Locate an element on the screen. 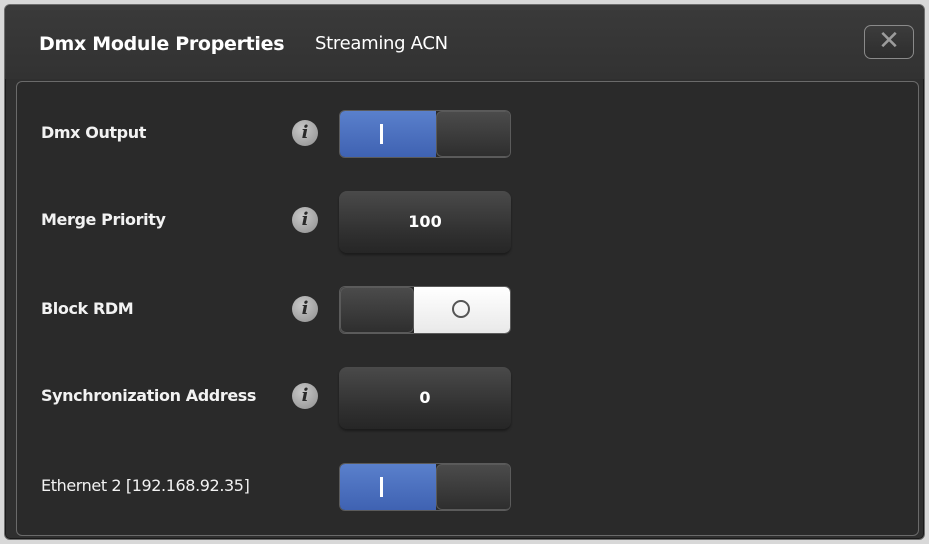 Image resolution: width=929 pixels, height=544 pixels. dialog-title: Dmx Module Properties is located at coordinates (162, 44).